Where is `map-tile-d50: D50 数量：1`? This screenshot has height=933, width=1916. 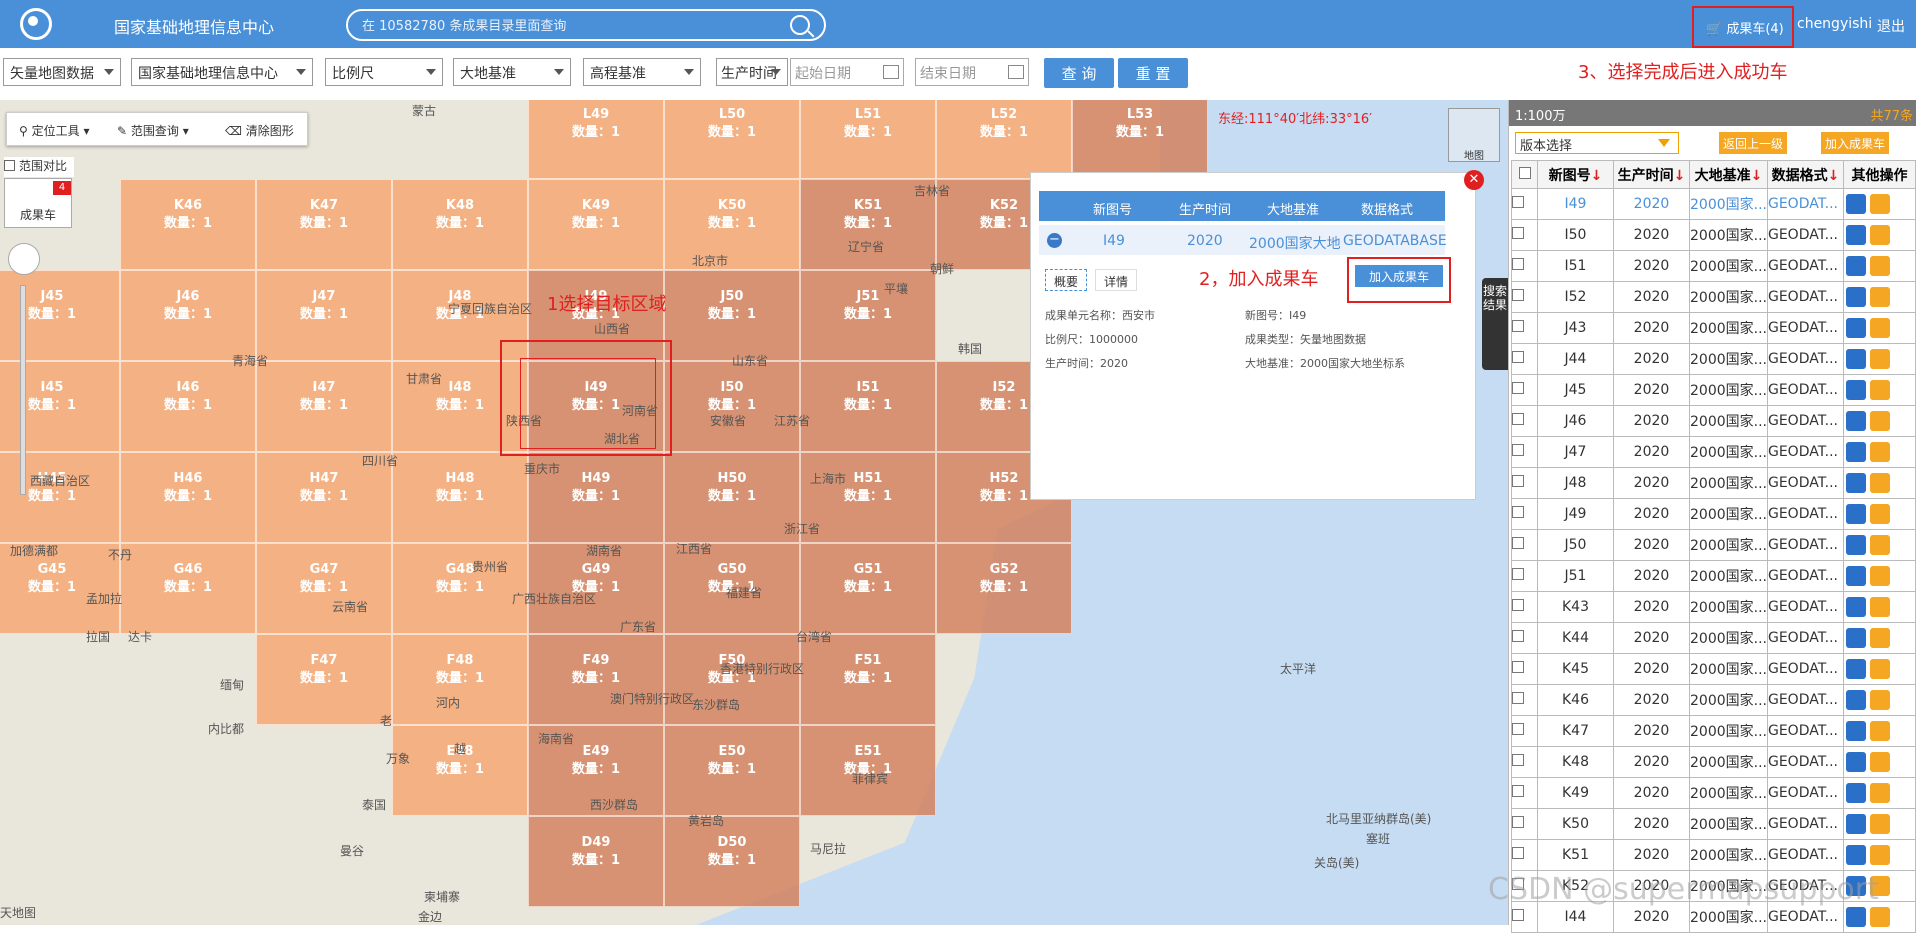
map-tile-d50: D50 数量：1 is located at coordinates (732, 861).